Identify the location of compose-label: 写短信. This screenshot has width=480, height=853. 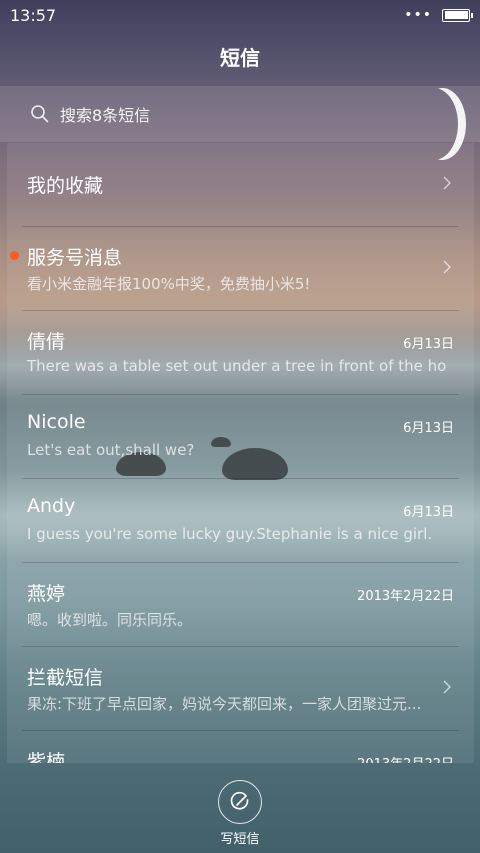
(240, 839).